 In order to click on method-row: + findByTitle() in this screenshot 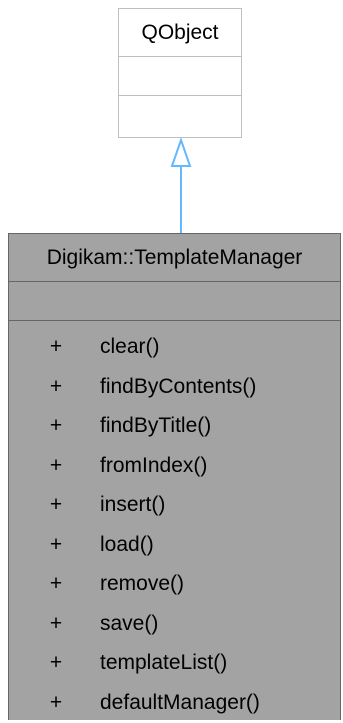, I will do `click(174, 426)`.